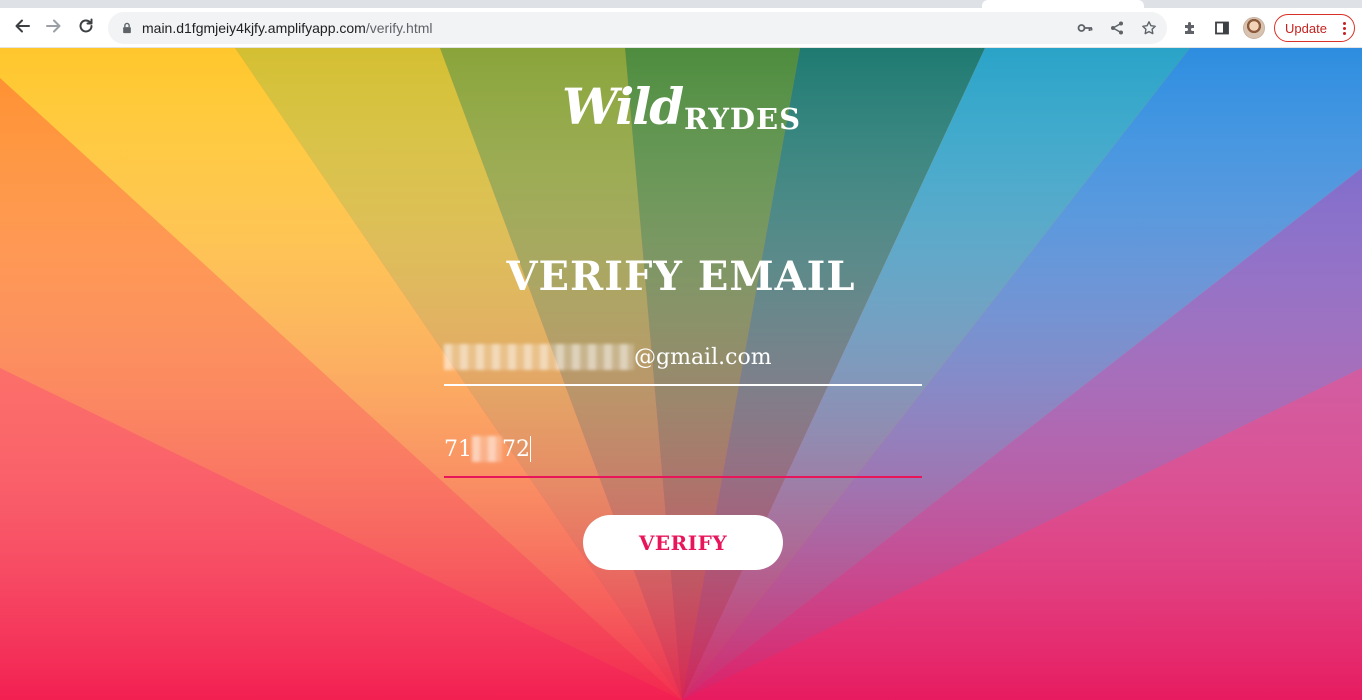  Describe the element at coordinates (1149, 28) in the screenshot. I see `star-icon` at that location.